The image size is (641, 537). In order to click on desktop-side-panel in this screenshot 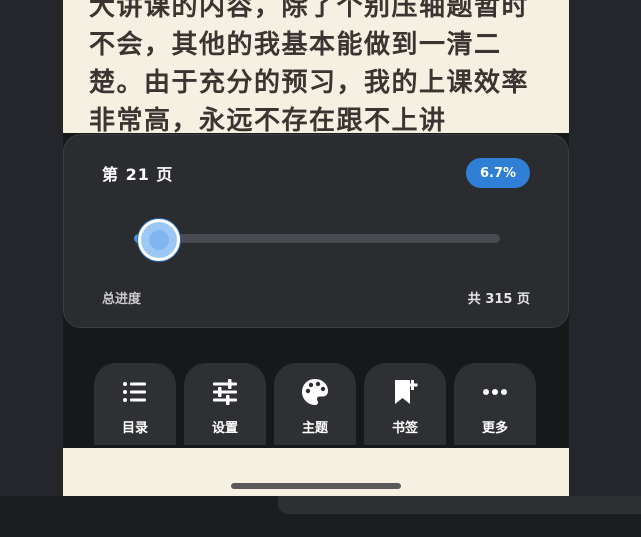, I will do `click(459, 505)`.